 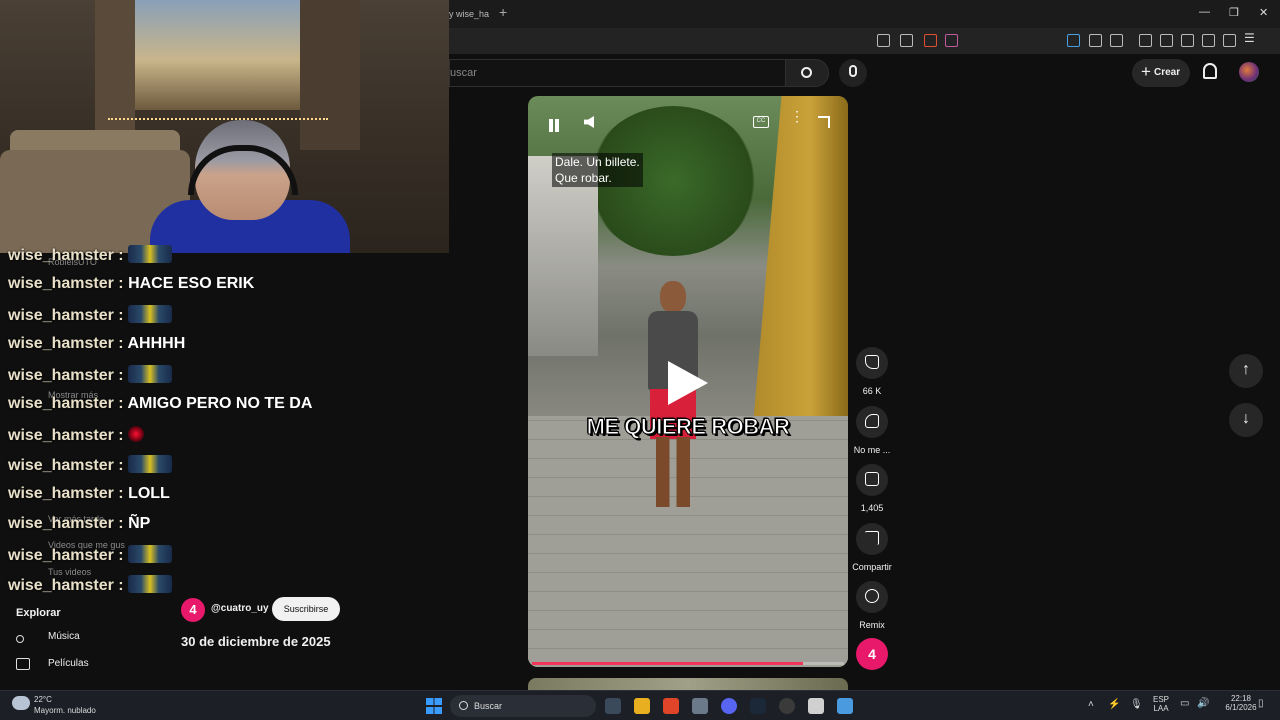 I want to click on rewards-icon, so click(x=951, y=40).